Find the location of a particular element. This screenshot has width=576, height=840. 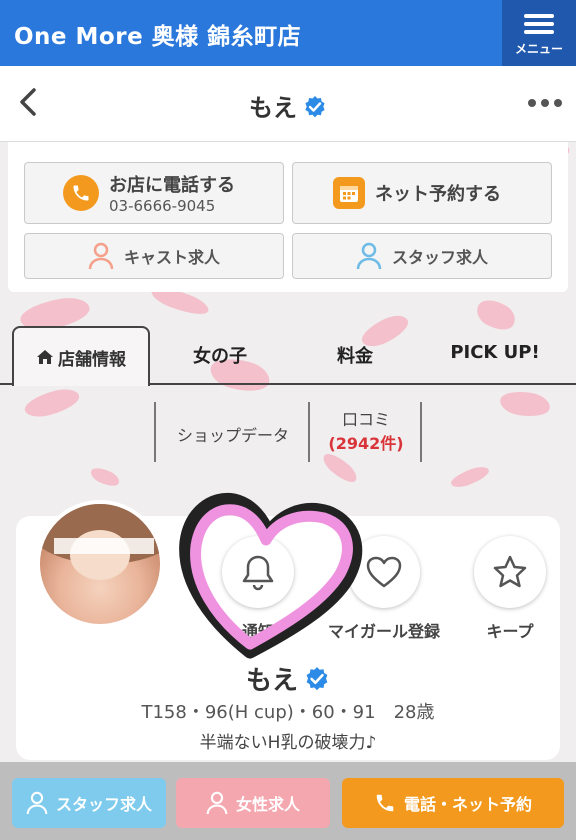

star-outline-icon is located at coordinates (510, 571).